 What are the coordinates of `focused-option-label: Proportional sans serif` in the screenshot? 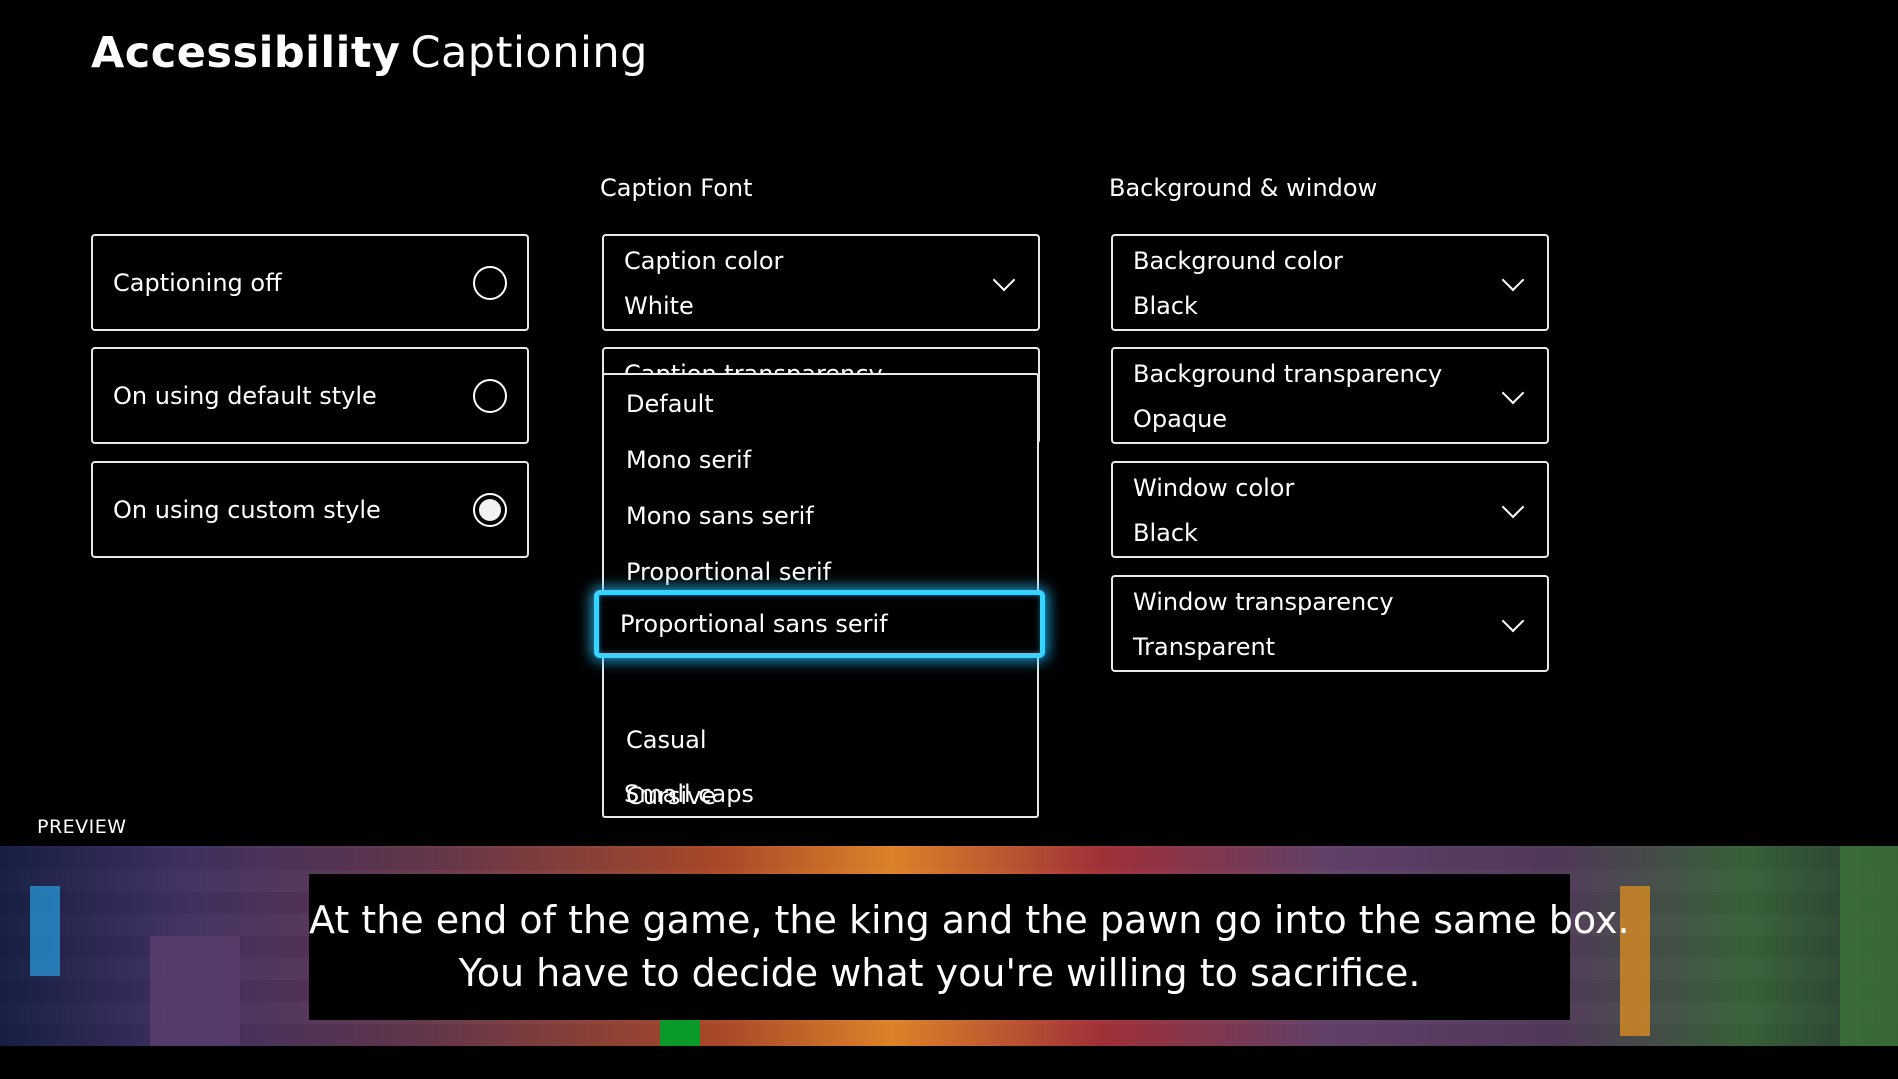 It's located at (754, 624).